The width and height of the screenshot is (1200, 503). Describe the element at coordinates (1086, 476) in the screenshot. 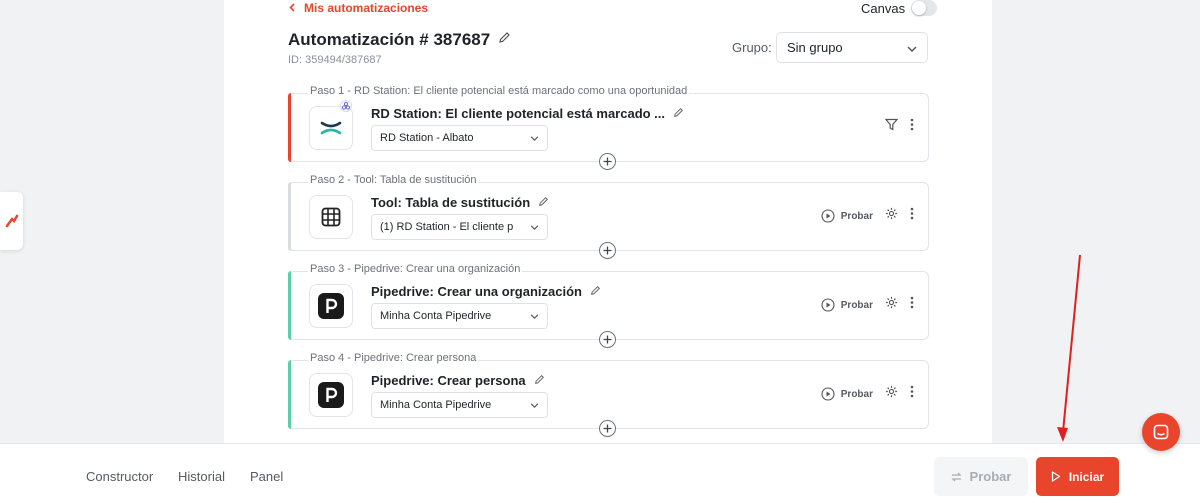

I see `start-automation-label: Iniciar` at that location.